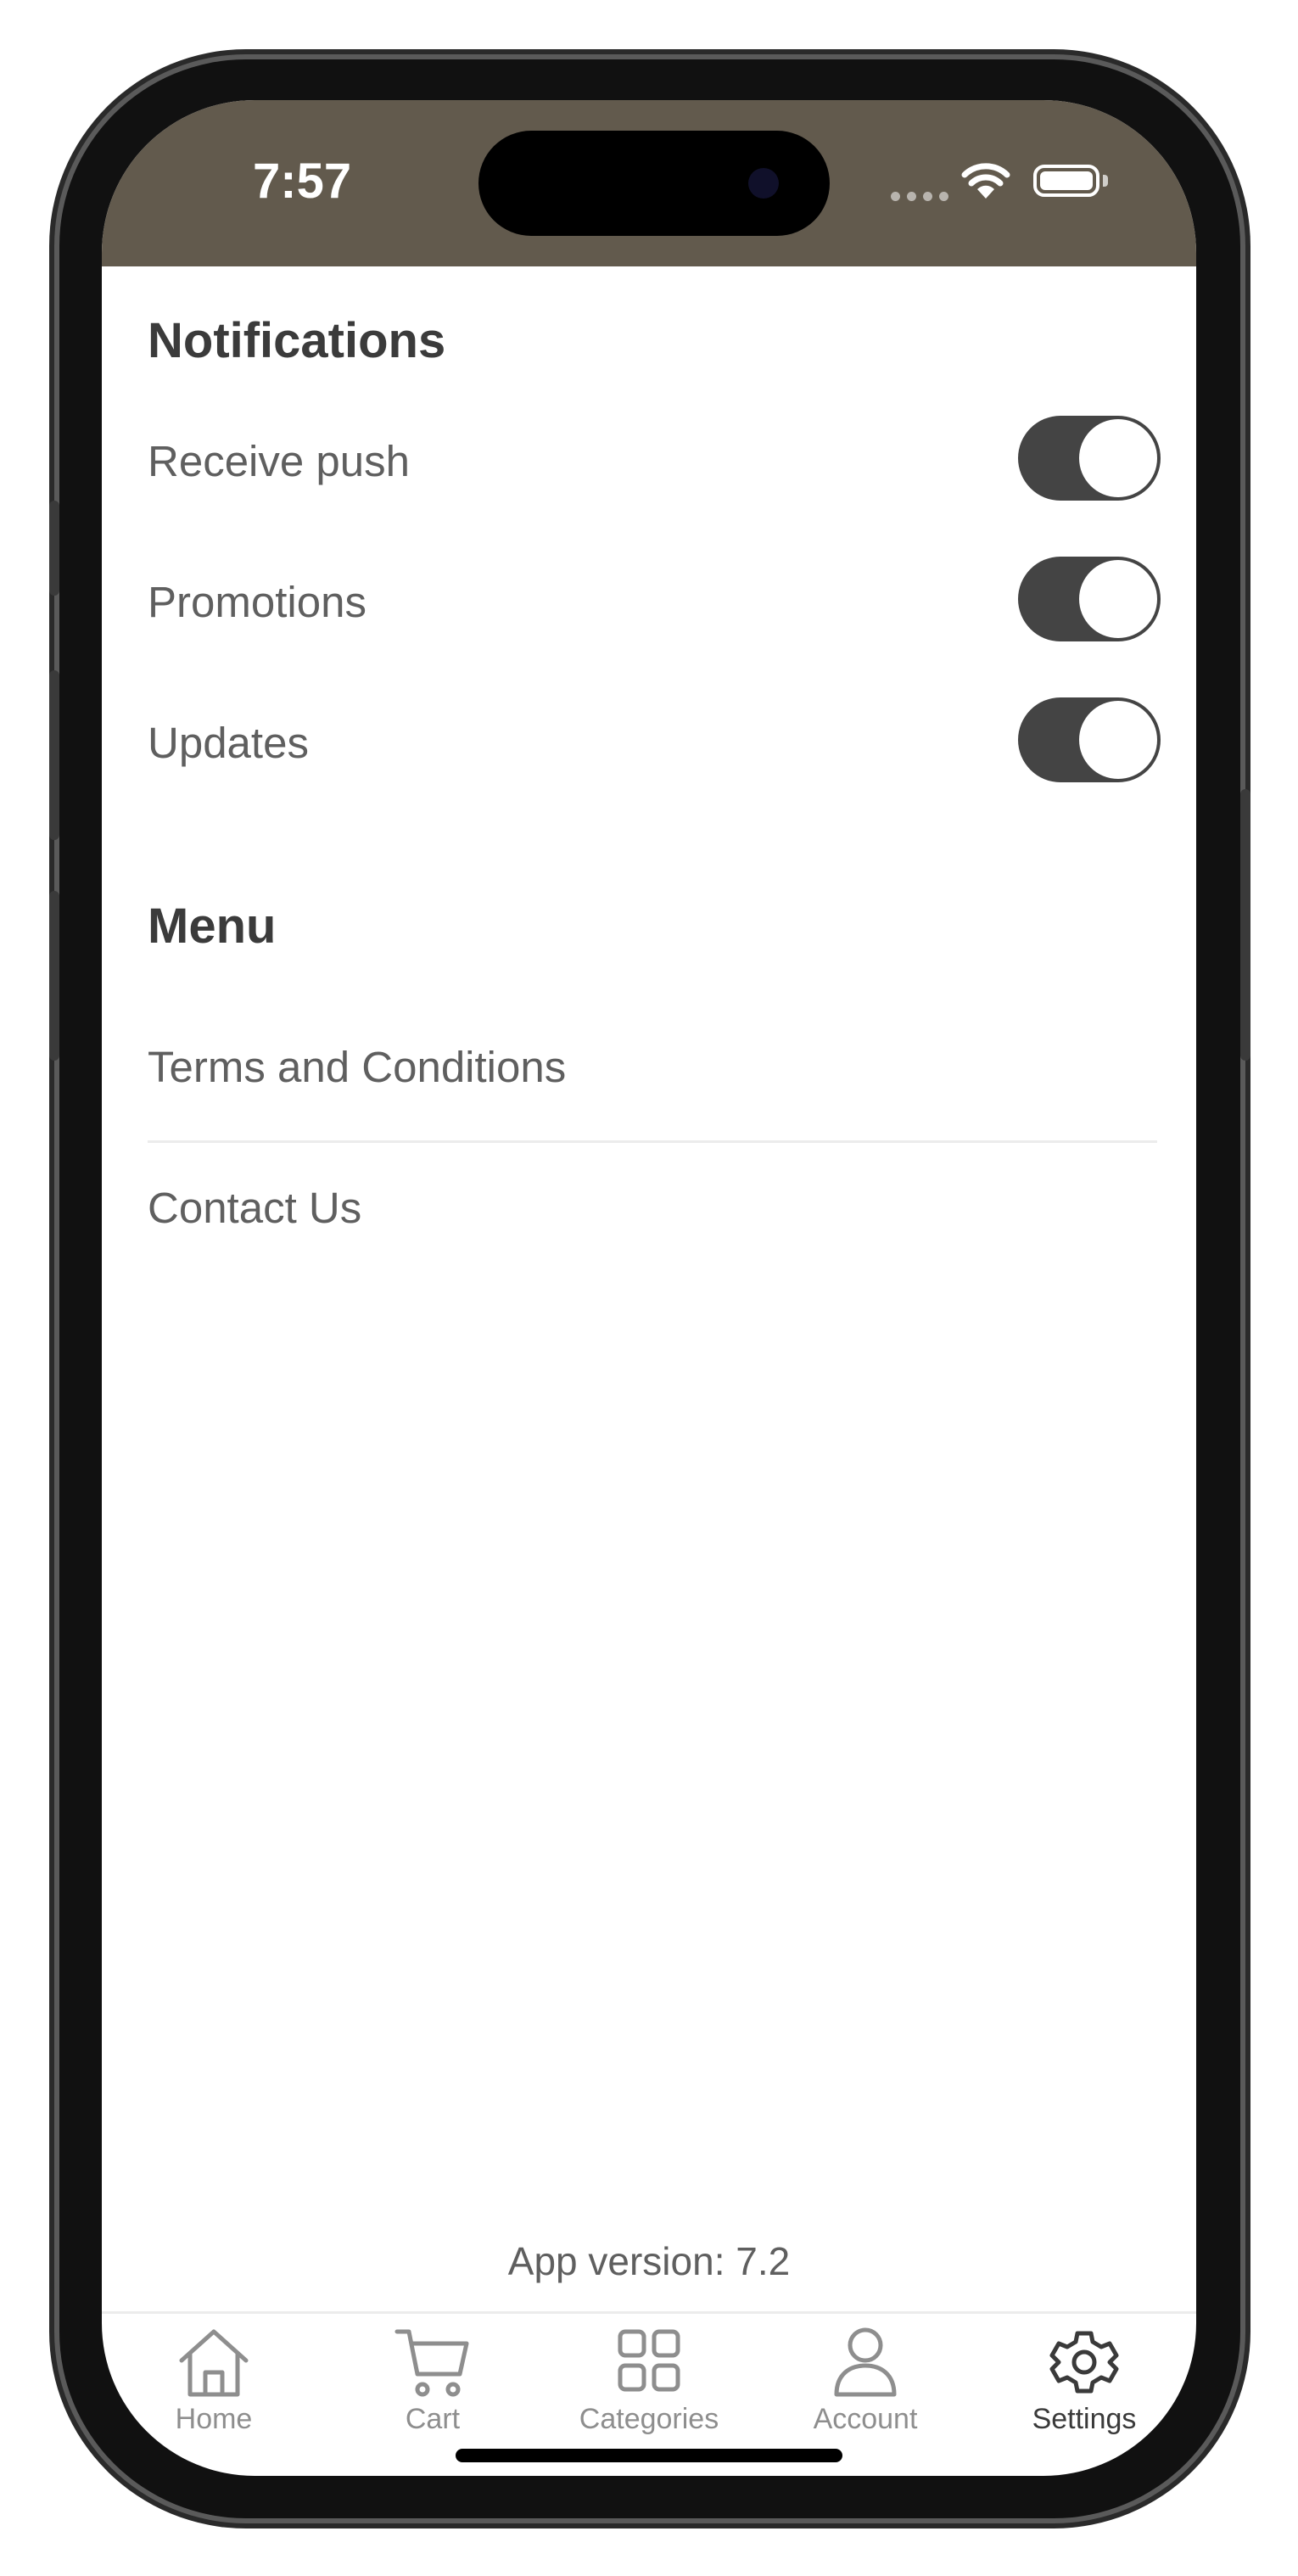 The image size is (1298, 2576). Describe the element at coordinates (649, 2312) in the screenshot. I see `tabbar-divider` at that location.